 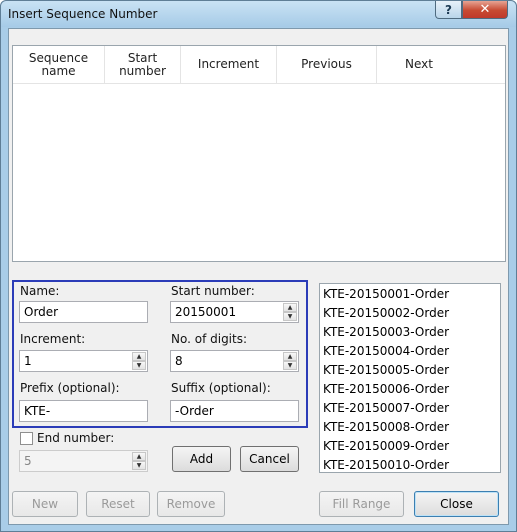 I want to click on start-number-spinner: ▲ ▼, so click(x=290, y=312).